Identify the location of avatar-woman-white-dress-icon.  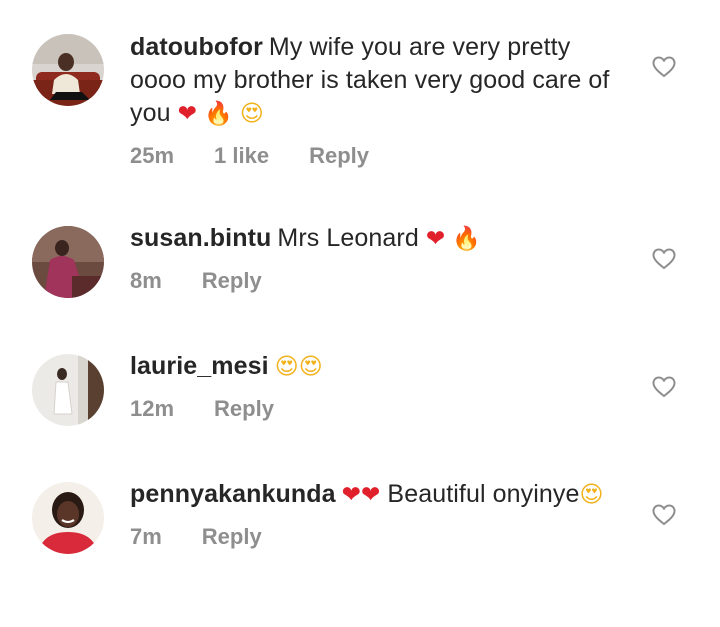
(68, 390).